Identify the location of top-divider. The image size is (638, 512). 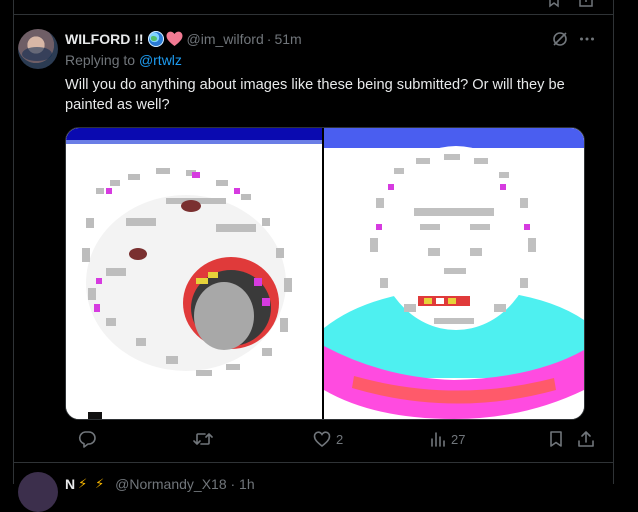
(313, 14).